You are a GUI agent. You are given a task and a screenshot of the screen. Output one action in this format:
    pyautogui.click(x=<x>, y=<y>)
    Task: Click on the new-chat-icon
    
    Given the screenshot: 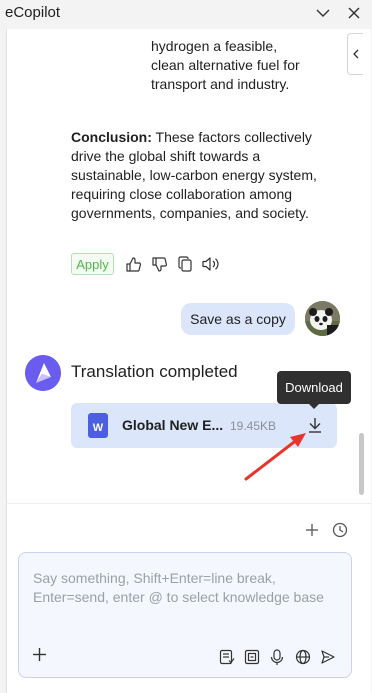 What is the action you would take?
    pyautogui.click(x=312, y=530)
    